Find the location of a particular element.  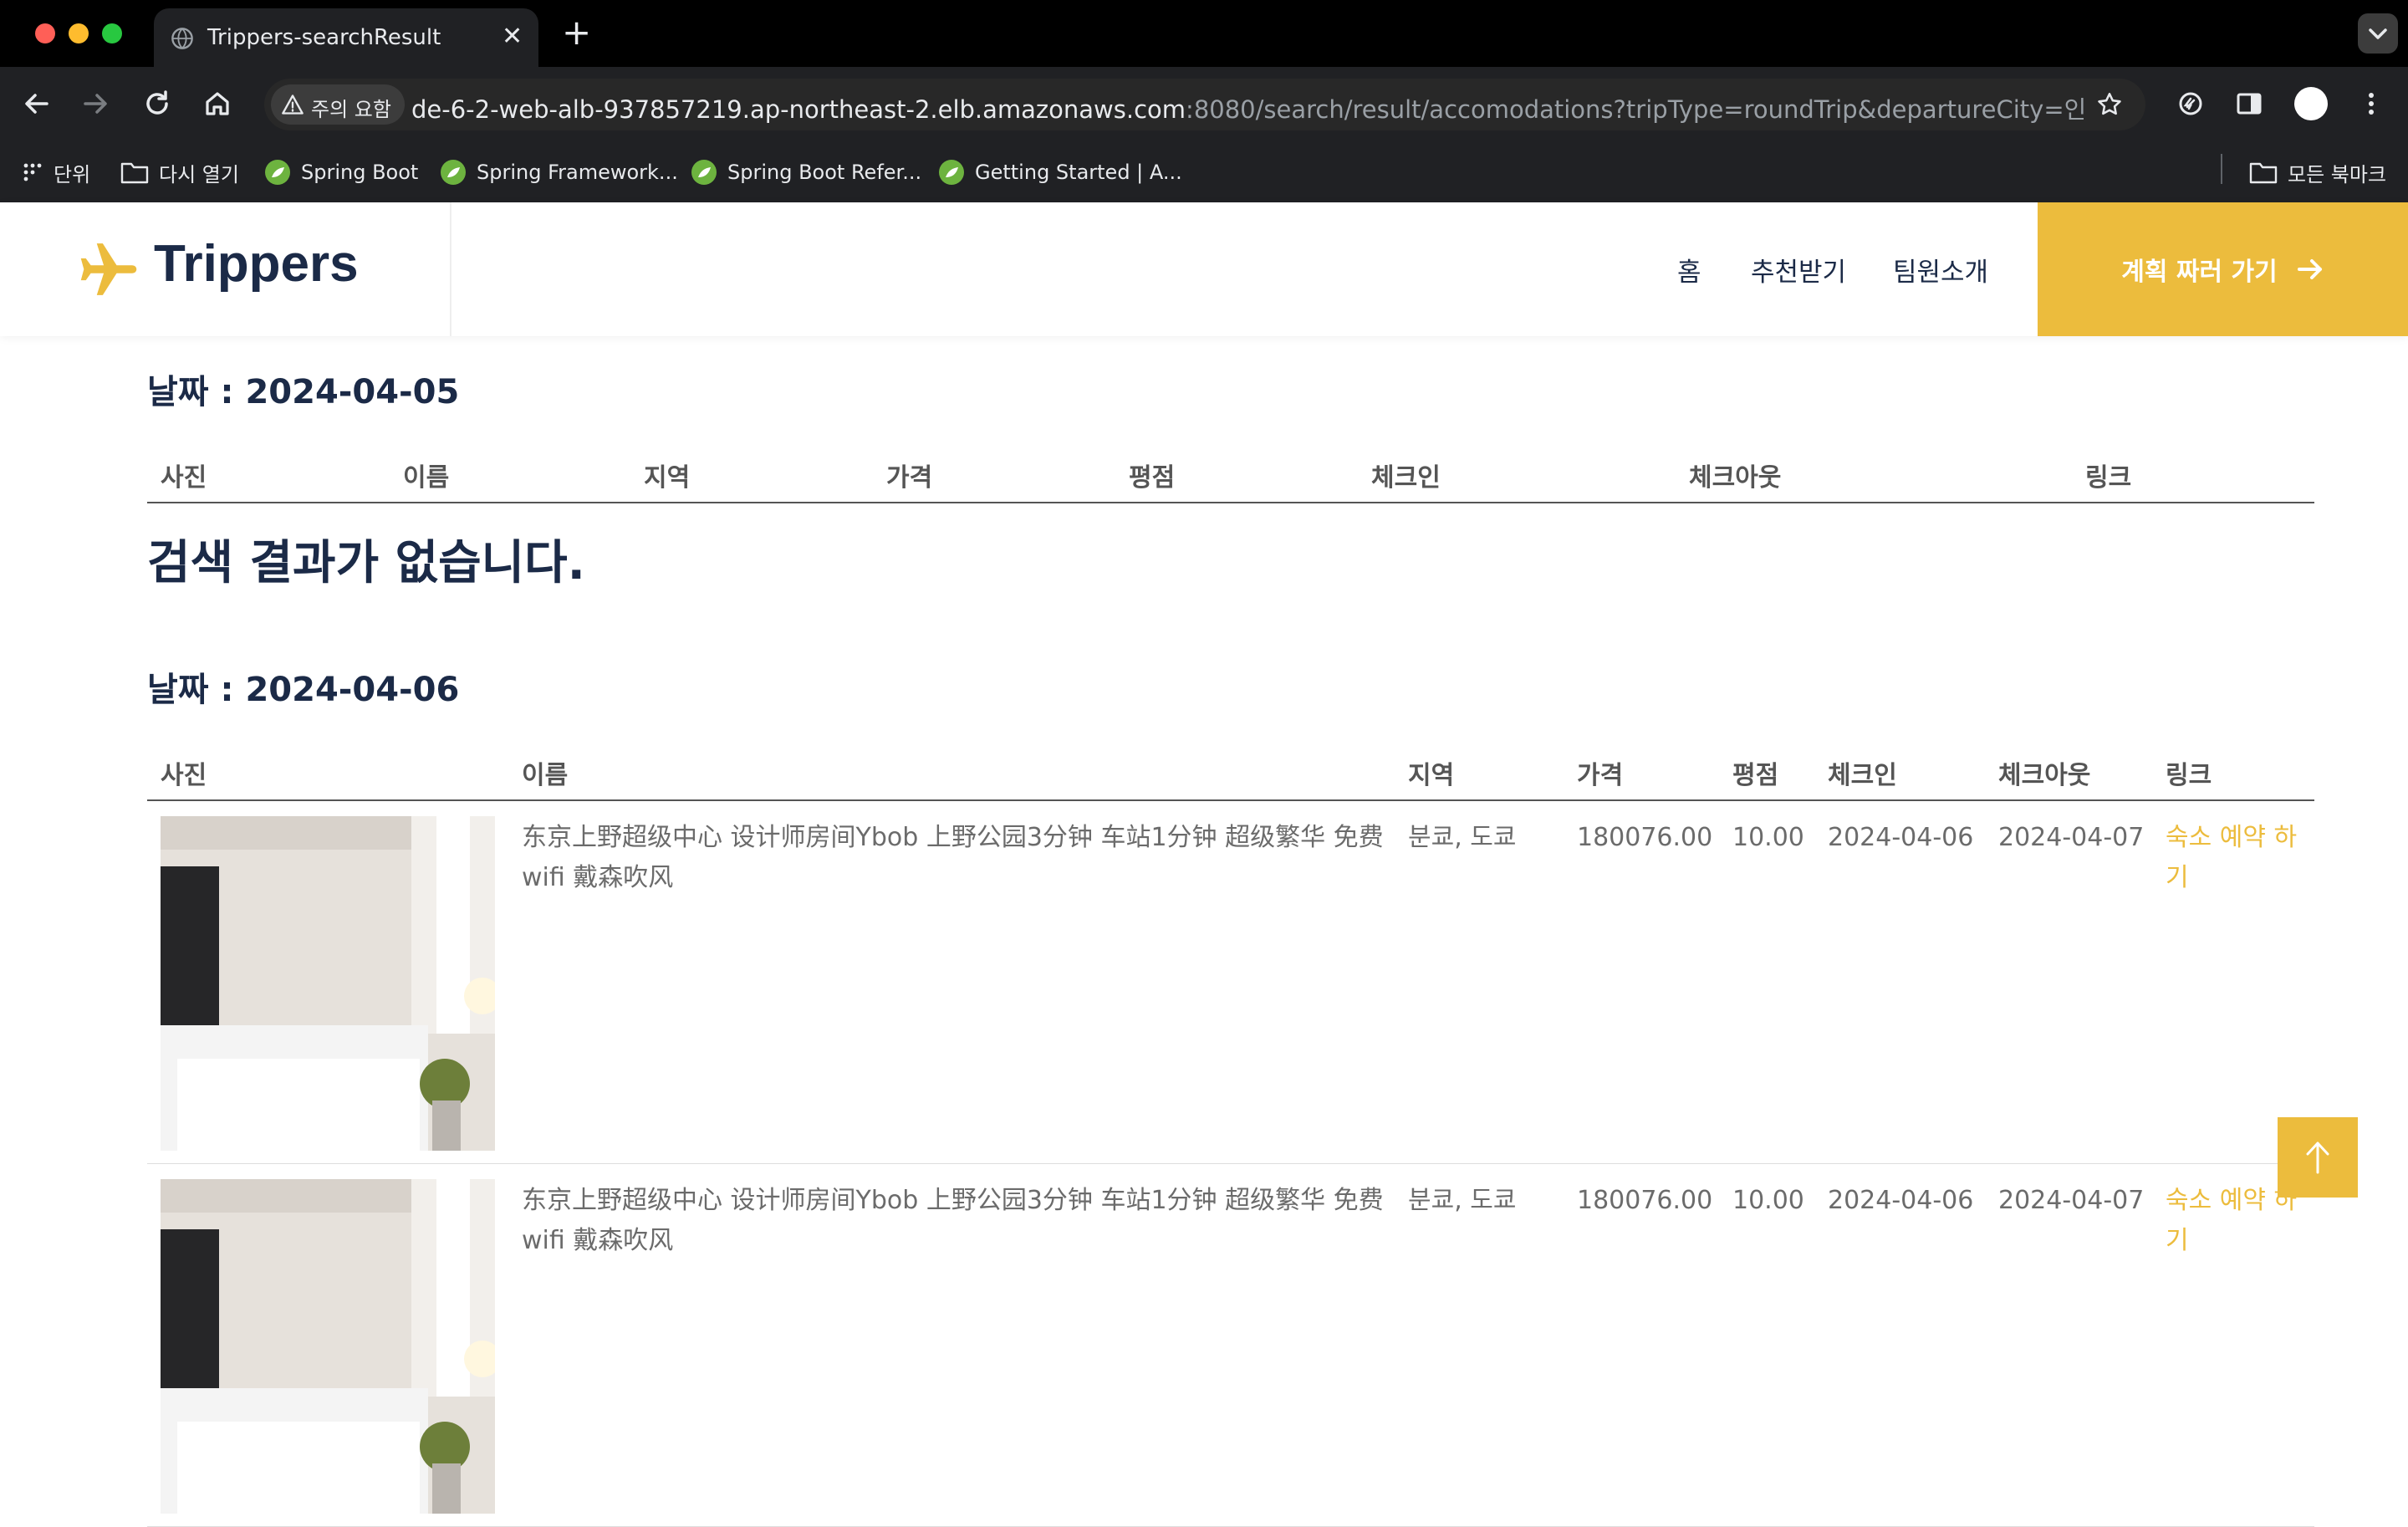

bookmark-folder: 다시 열기 is located at coordinates (180, 173).